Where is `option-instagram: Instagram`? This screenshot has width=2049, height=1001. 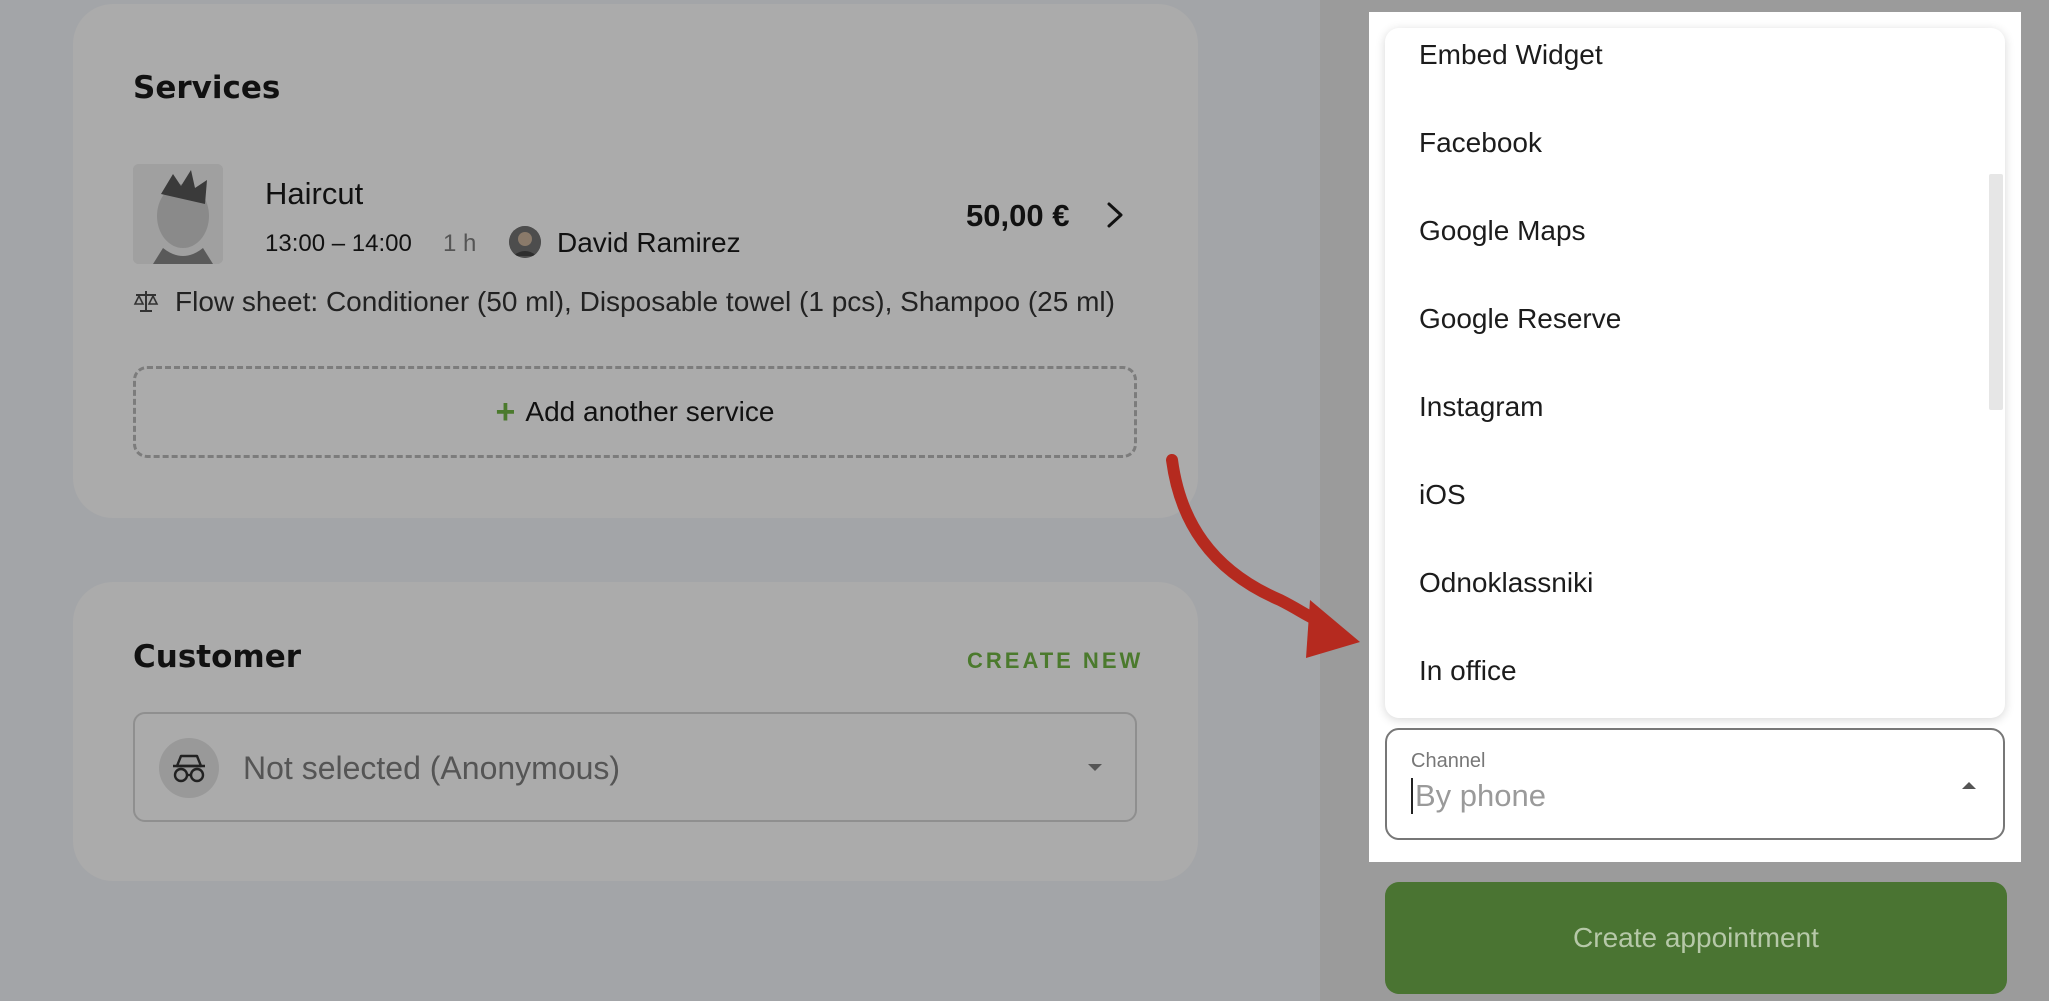 option-instagram: Instagram is located at coordinates (1685, 407).